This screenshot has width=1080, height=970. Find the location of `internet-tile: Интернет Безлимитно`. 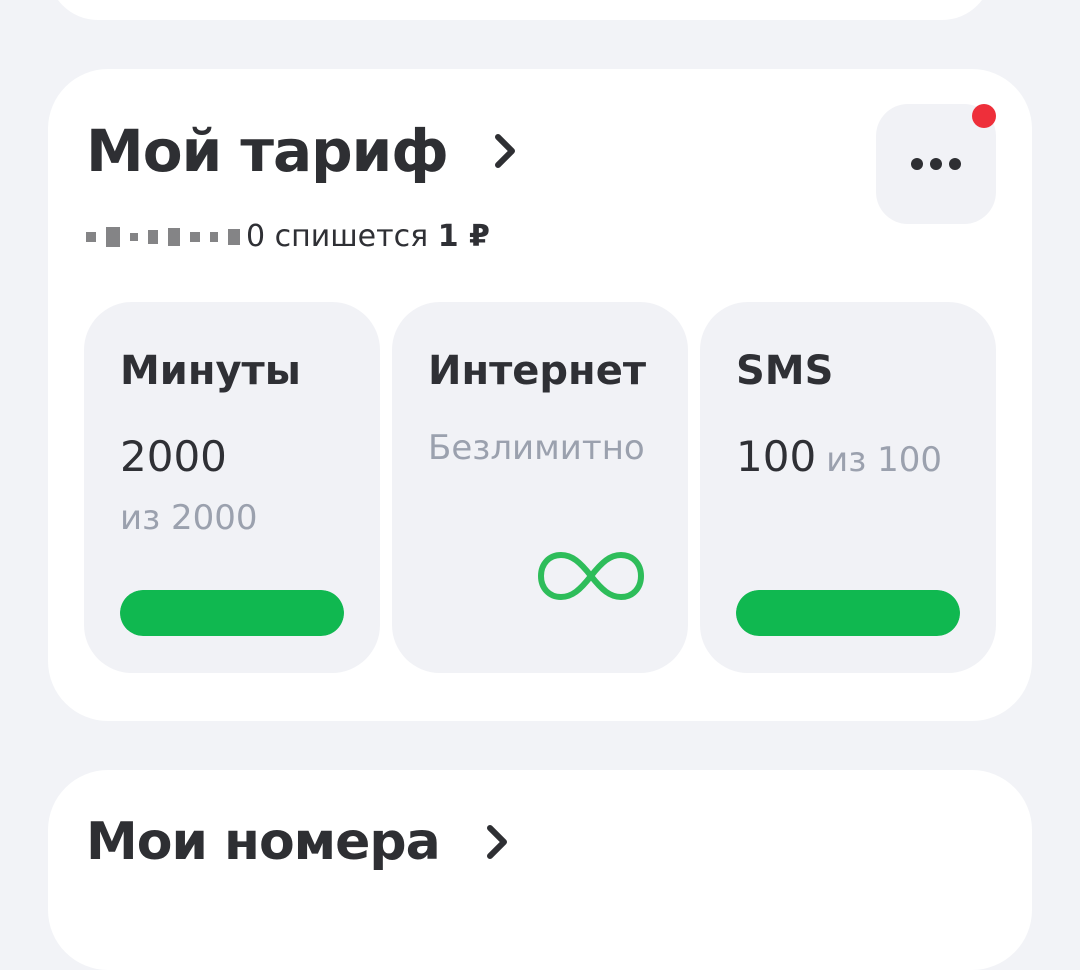

internet-tile: Интернет Безлимитно is located at coordinates (540, 487).